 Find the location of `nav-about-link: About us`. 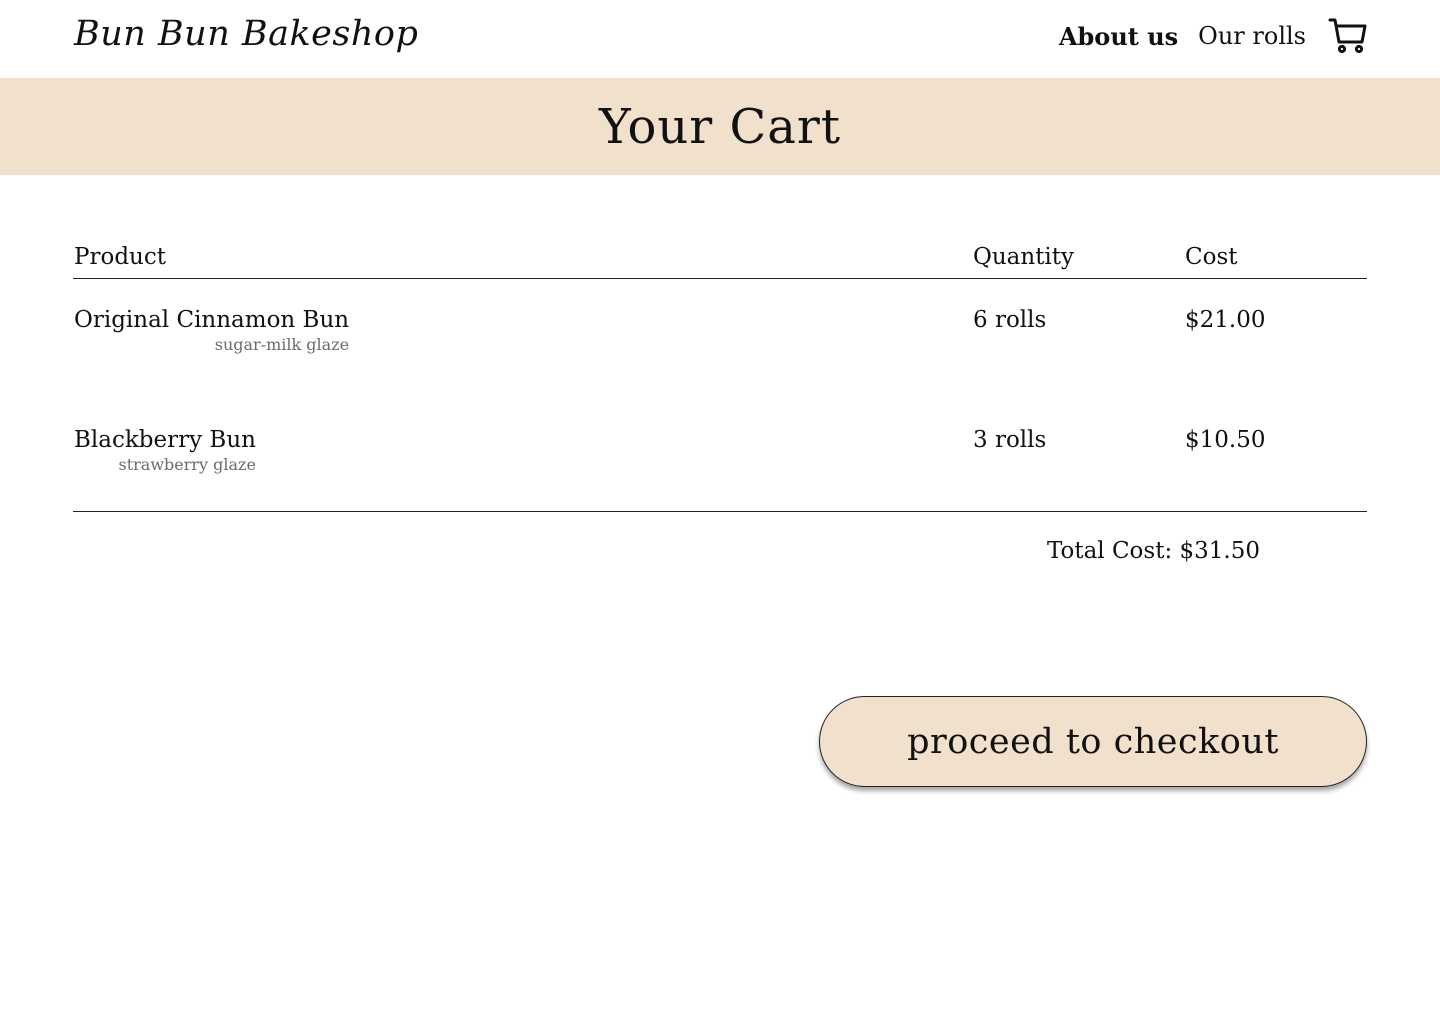

nav-about-link: About us is located at coordinates (1118, 36).